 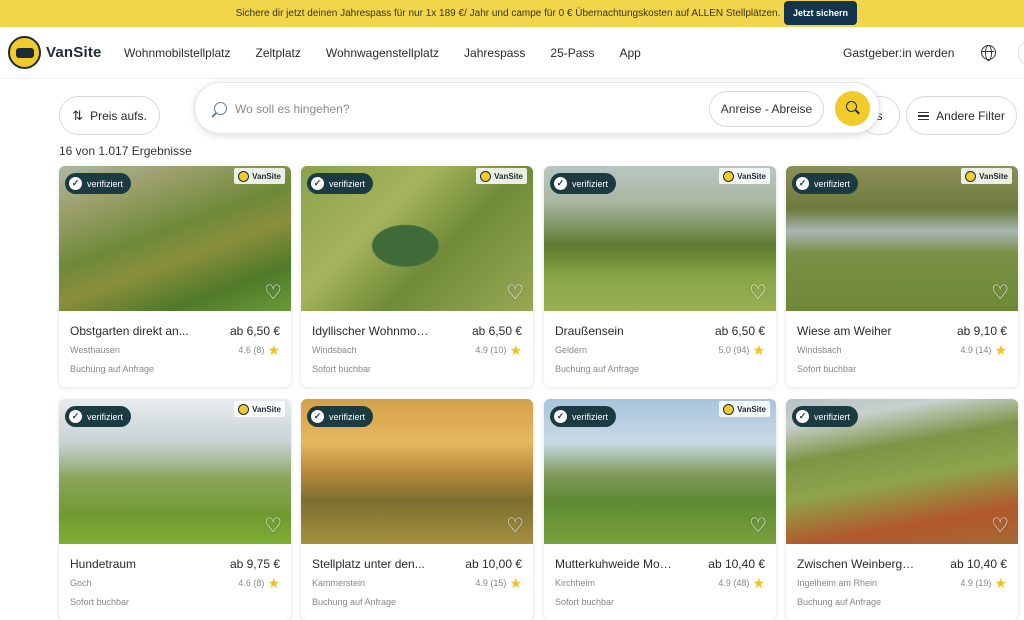 I want to click on nav-link-app: App, so click(x=629, y=53).